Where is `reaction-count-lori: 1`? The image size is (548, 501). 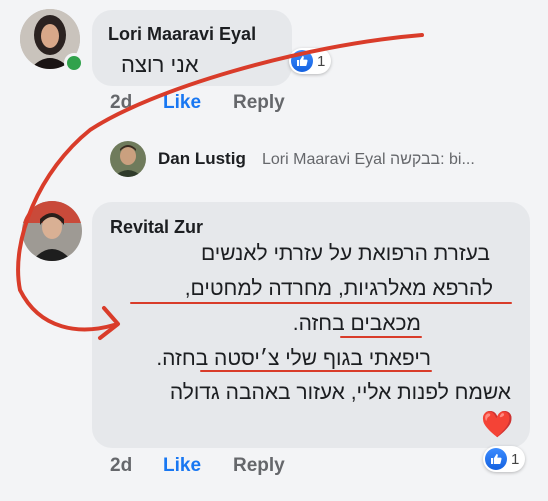 reaction-count-lori: 1 is located at coordinates (310, 61).